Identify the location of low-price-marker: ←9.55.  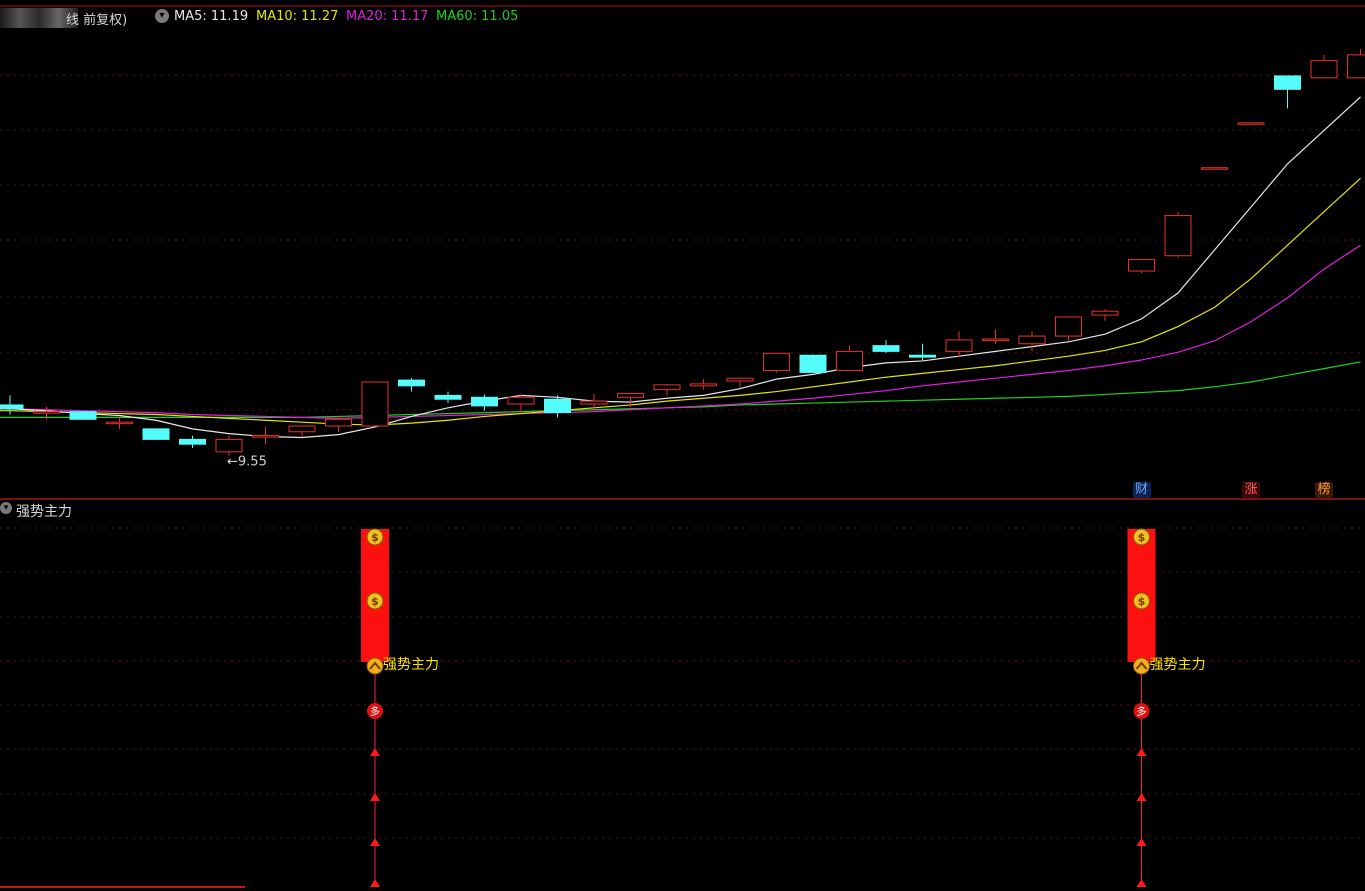
(247, 462).